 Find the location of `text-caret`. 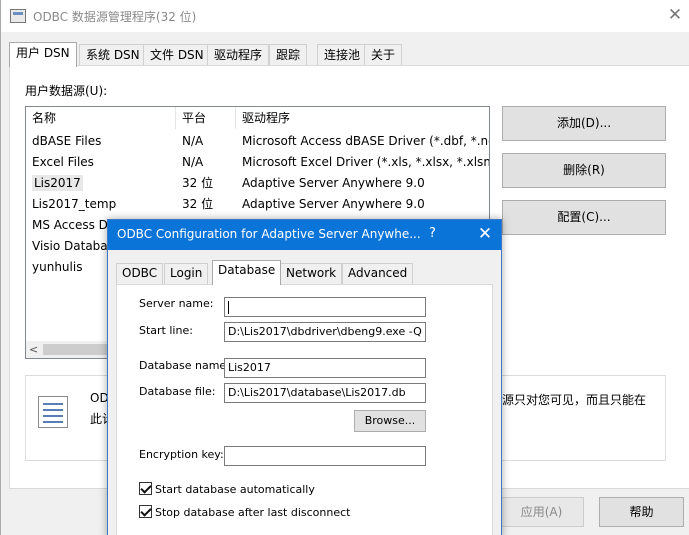

text-caret is located at coordinates (228, 307).